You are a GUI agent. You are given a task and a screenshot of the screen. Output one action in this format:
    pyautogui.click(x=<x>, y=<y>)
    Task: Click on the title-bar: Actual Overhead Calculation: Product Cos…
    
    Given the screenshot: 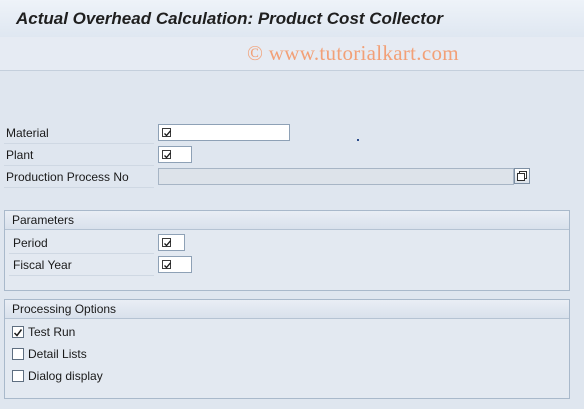 What is the action you would take?
    pyautogui.click(x=292, y=19)
    